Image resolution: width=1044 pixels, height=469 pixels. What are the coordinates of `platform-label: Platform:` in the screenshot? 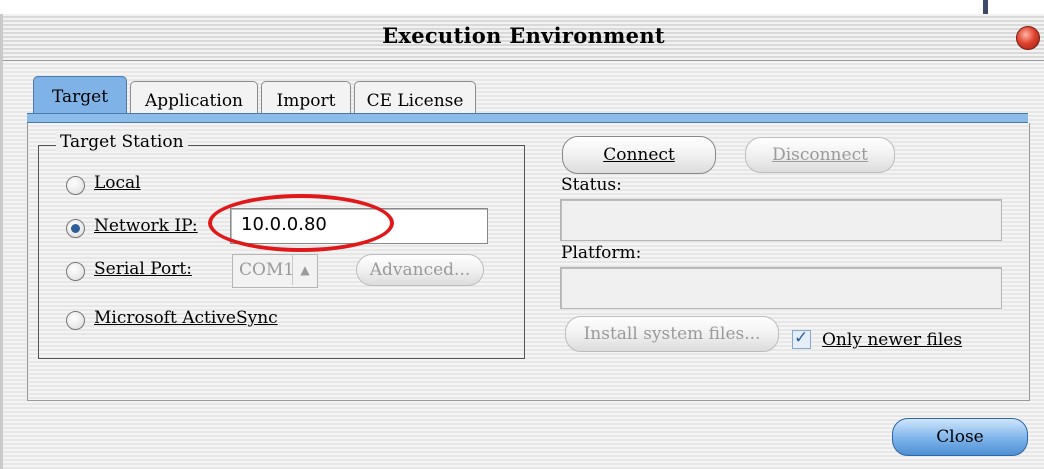 It's located at (601, 253).